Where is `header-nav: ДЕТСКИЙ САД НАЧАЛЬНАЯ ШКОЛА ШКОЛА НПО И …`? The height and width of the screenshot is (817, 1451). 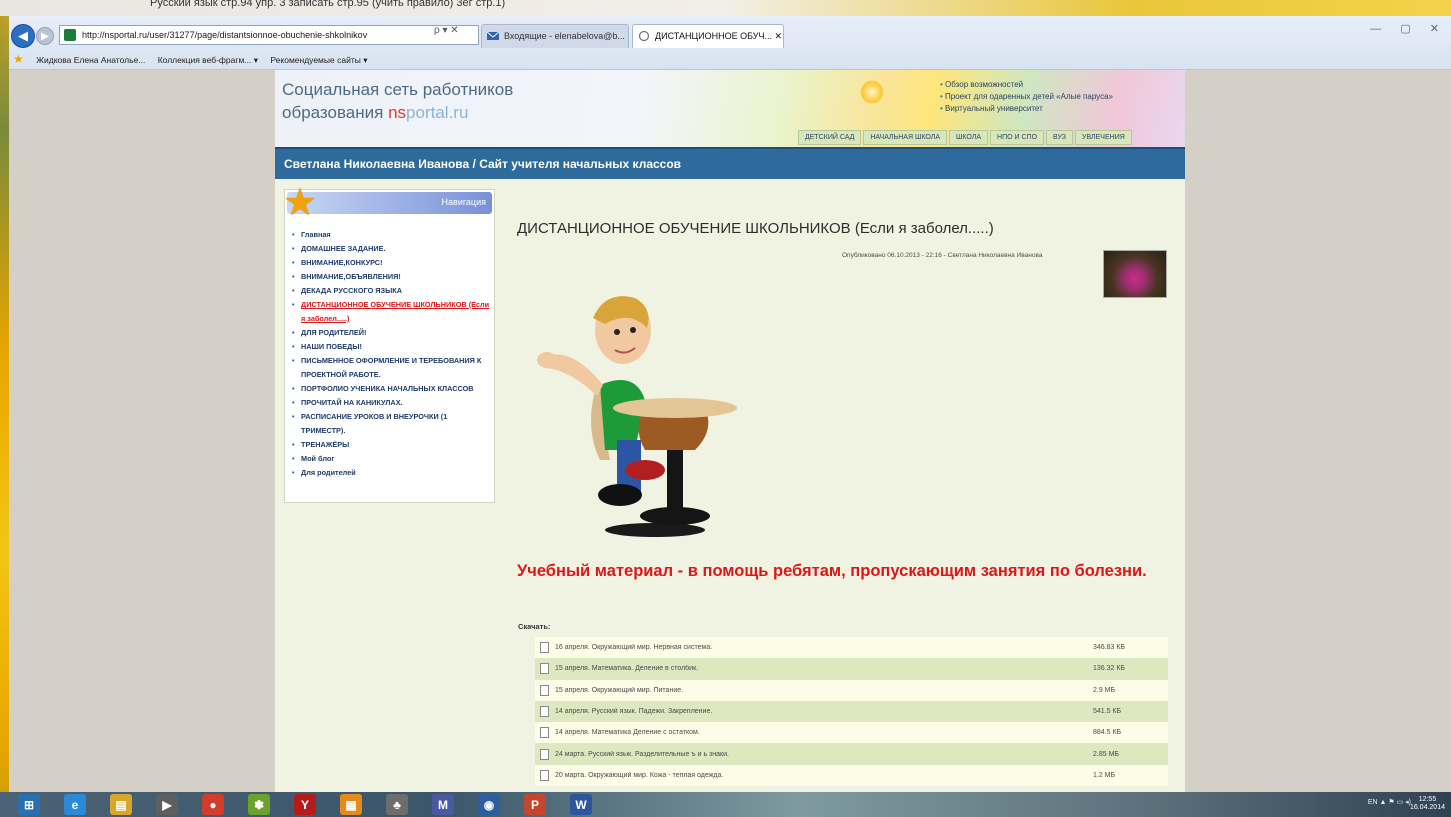 header-nav: ДЕТСКИЙ САД НАЧАЛЬНАЯ ШКОЛА ШКОЛА НПО И … is located at coordinates (965, 137).